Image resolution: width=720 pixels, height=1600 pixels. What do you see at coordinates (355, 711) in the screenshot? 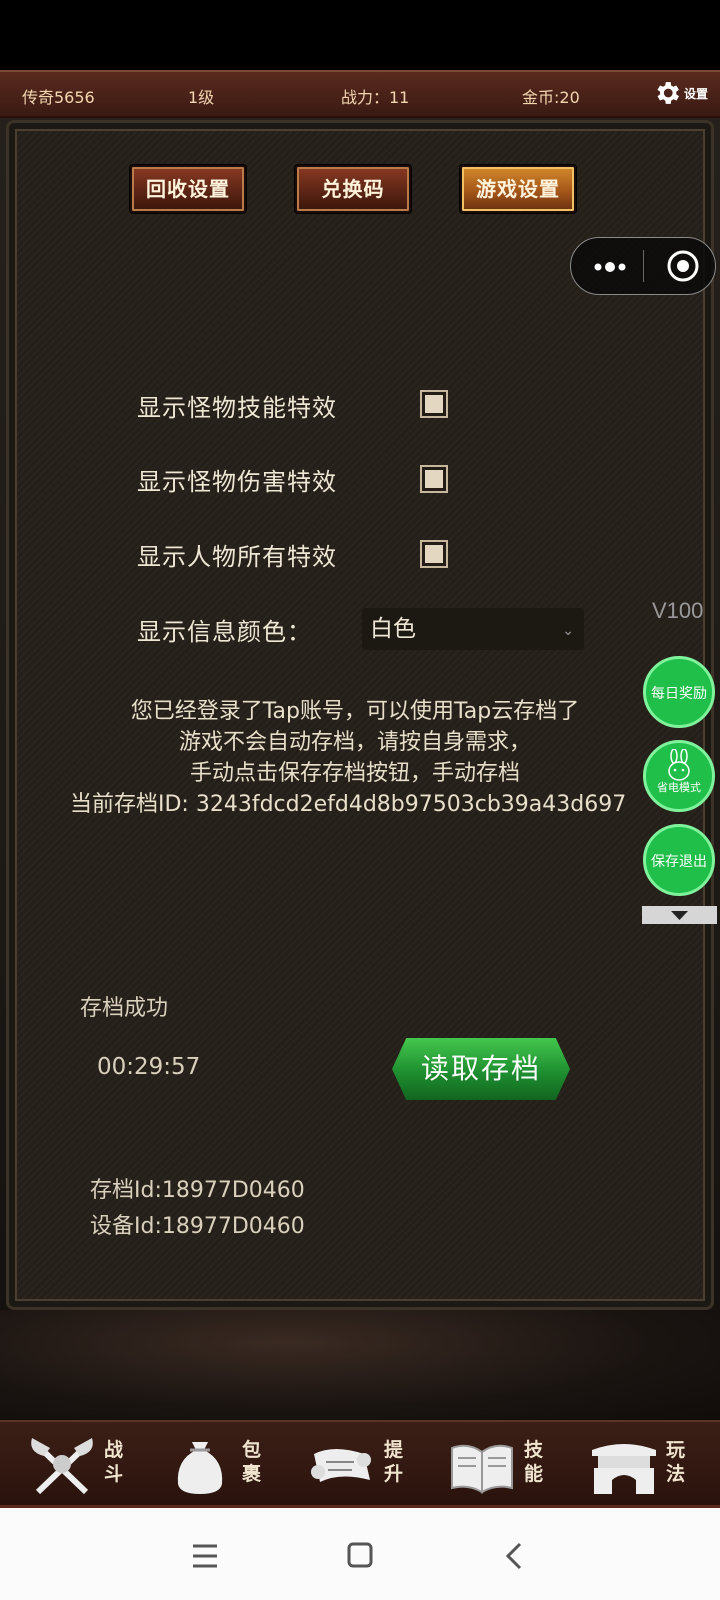
I see `cloud-info-line-1: 您已经登录了Tap账号，可以使用Tap云存档了` at bounding box center [355, 711].